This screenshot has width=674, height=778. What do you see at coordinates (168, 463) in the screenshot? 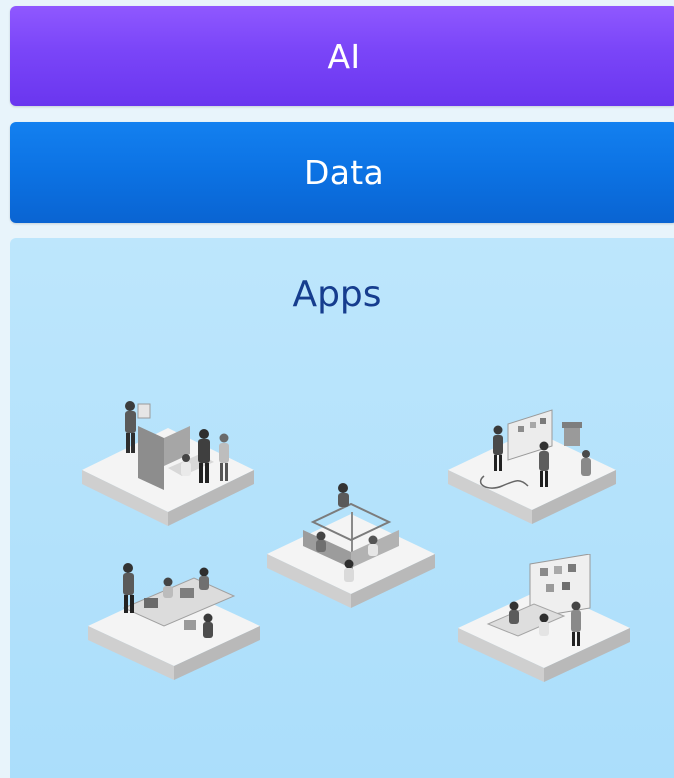
I see `office-cubicle-scene-icon` at bounding box center [168, 463].